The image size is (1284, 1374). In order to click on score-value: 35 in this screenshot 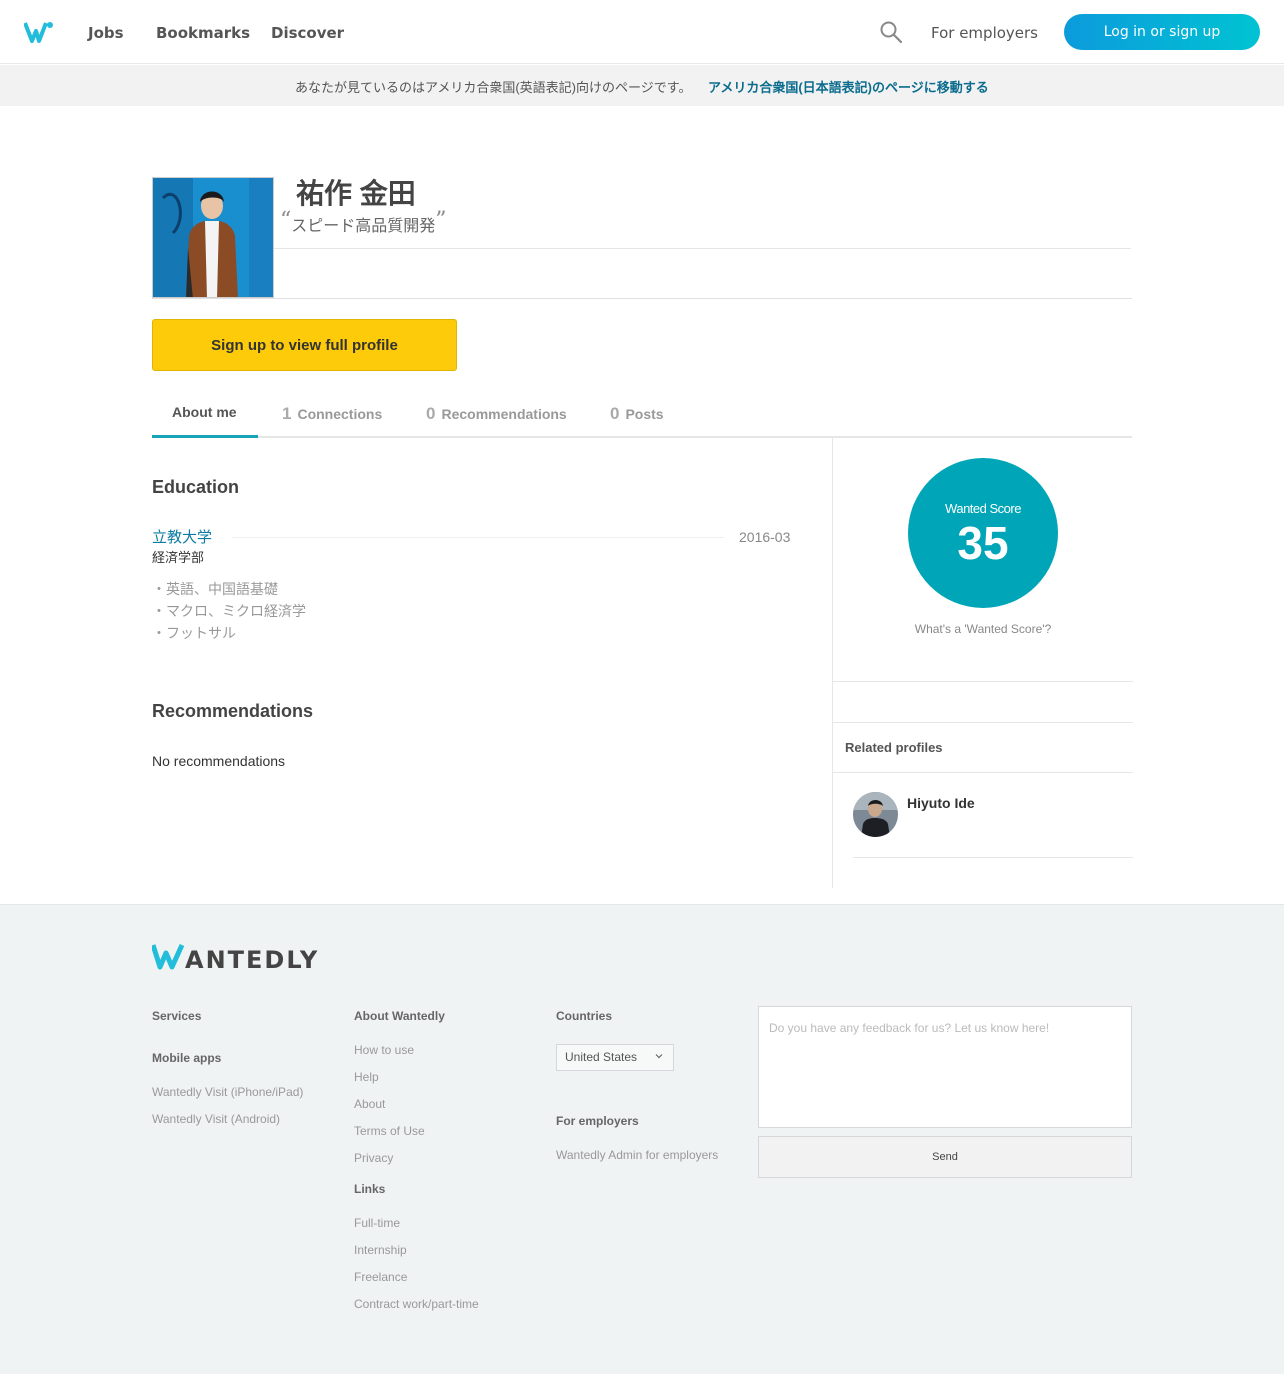, I will do `click(983, 543)`.